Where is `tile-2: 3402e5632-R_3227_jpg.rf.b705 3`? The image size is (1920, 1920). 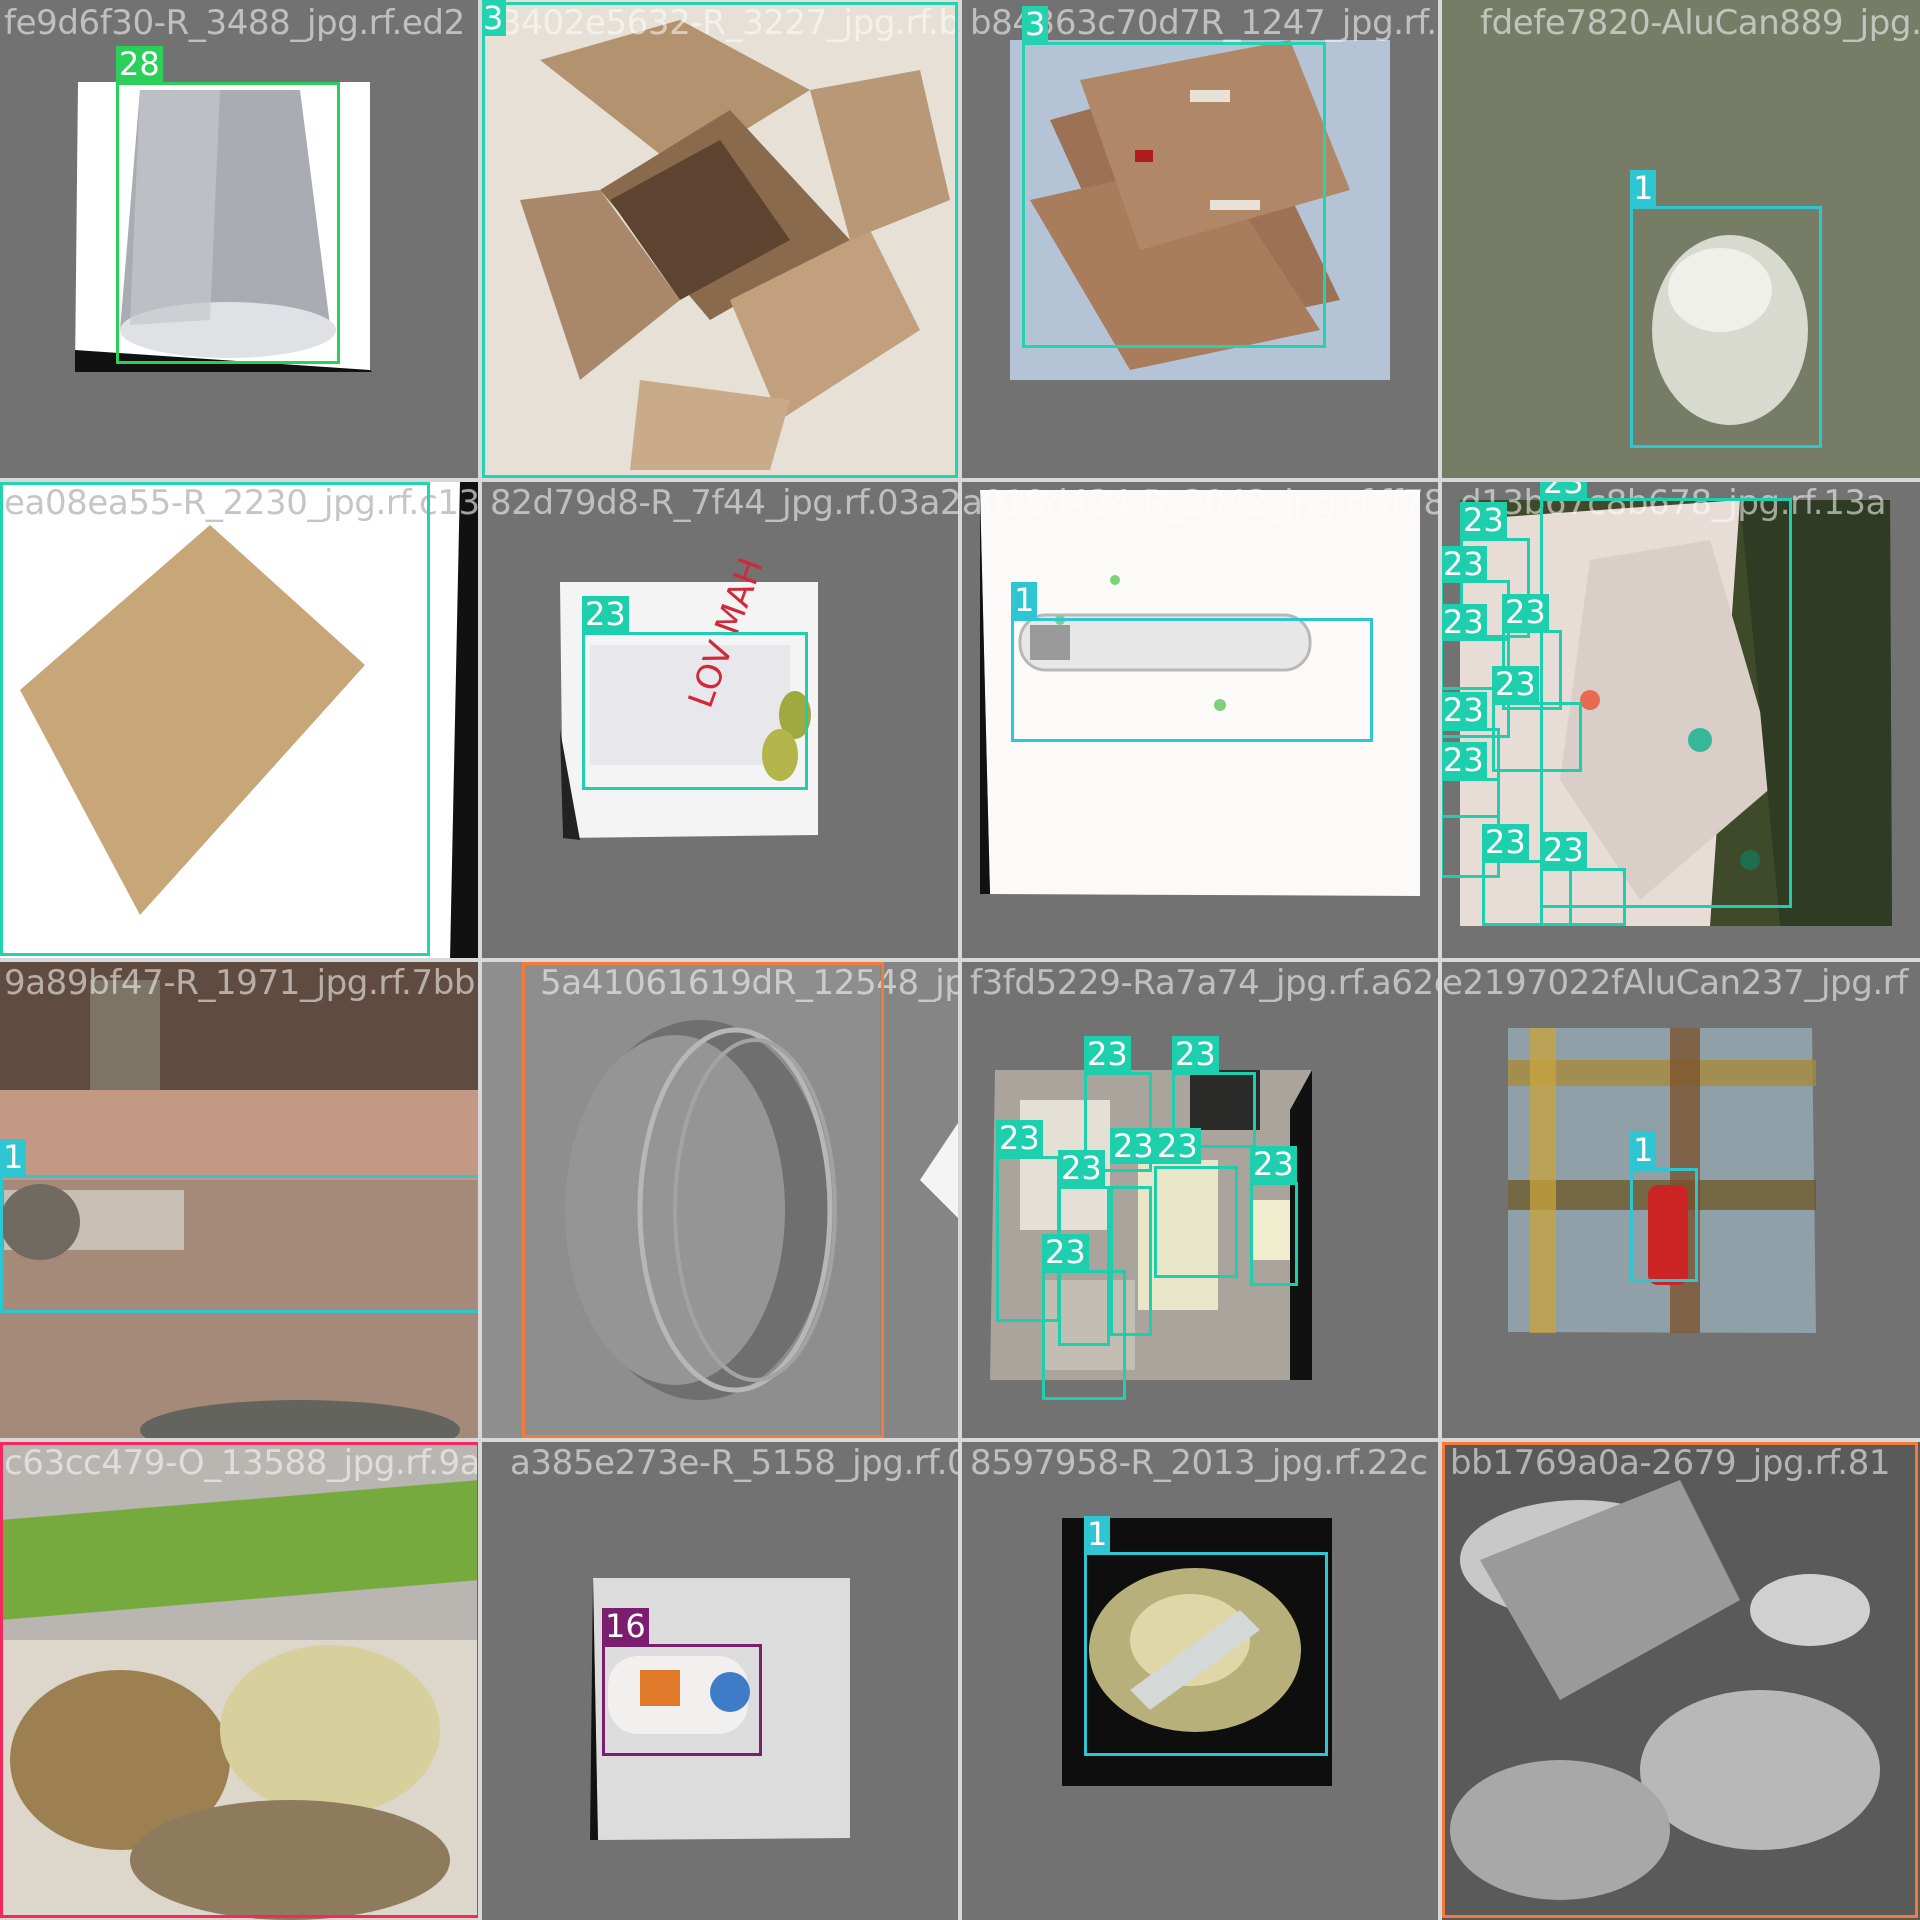 tile-2: 3402e5632-R_3227_jpg.rf.b705 3 is located at coordinates (720, 240).